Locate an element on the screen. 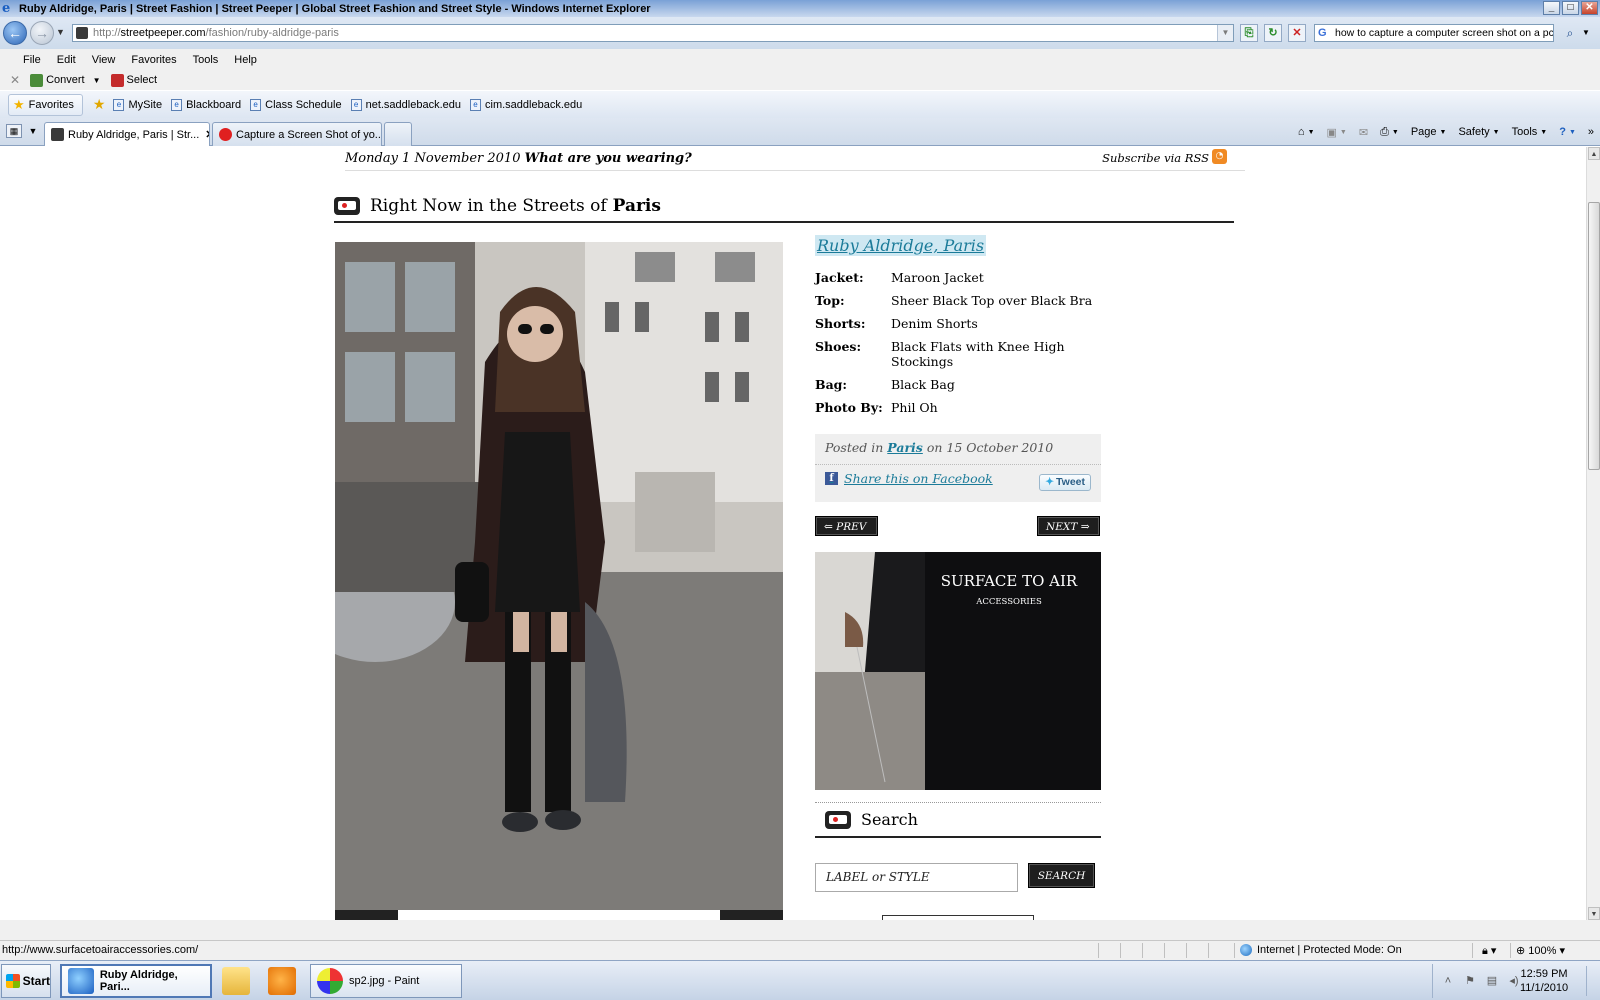 This screenshot has width=1600, height=1000. favorites-button: ★ Favorites is located at coordinates (45, 104).